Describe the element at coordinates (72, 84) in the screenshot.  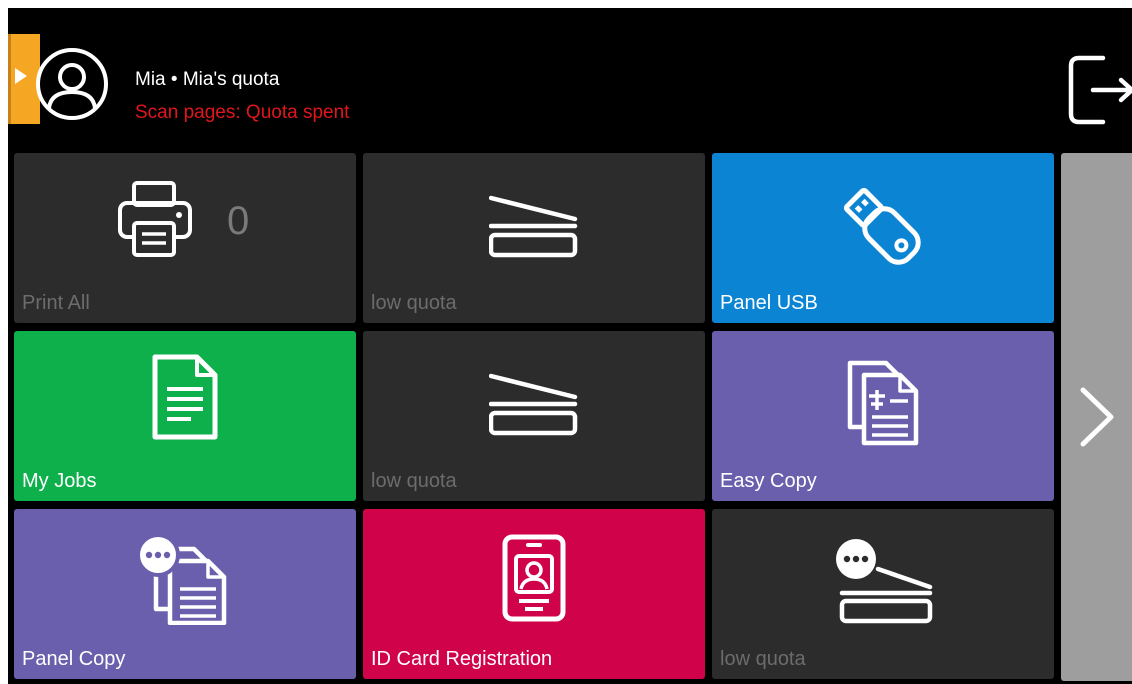
I see `user-avatar-icon` at that location.